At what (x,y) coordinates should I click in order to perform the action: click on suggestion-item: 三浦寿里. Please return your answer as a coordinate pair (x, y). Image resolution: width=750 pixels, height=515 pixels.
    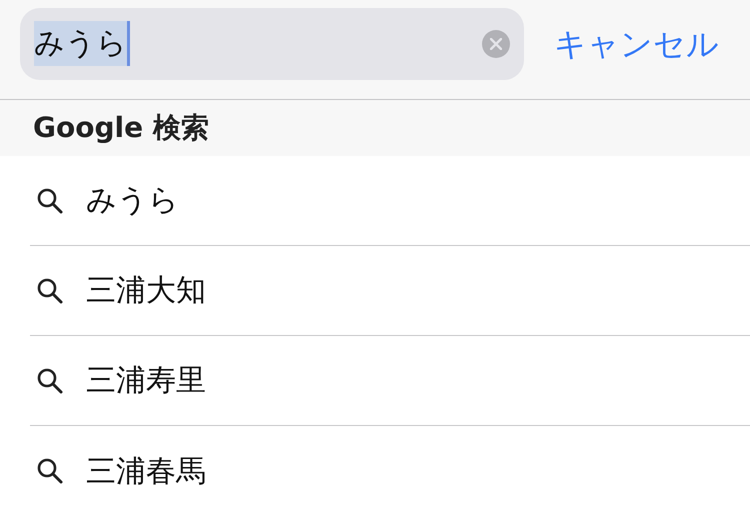
    Looking at the image, I should click on (121, 380).